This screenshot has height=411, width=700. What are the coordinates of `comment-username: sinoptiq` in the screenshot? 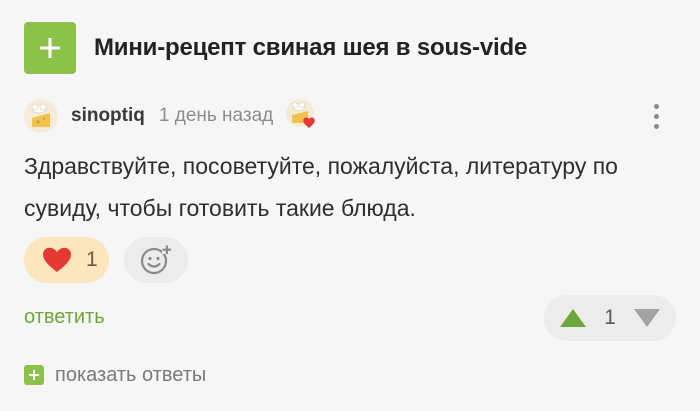 It's located at (108, 116).